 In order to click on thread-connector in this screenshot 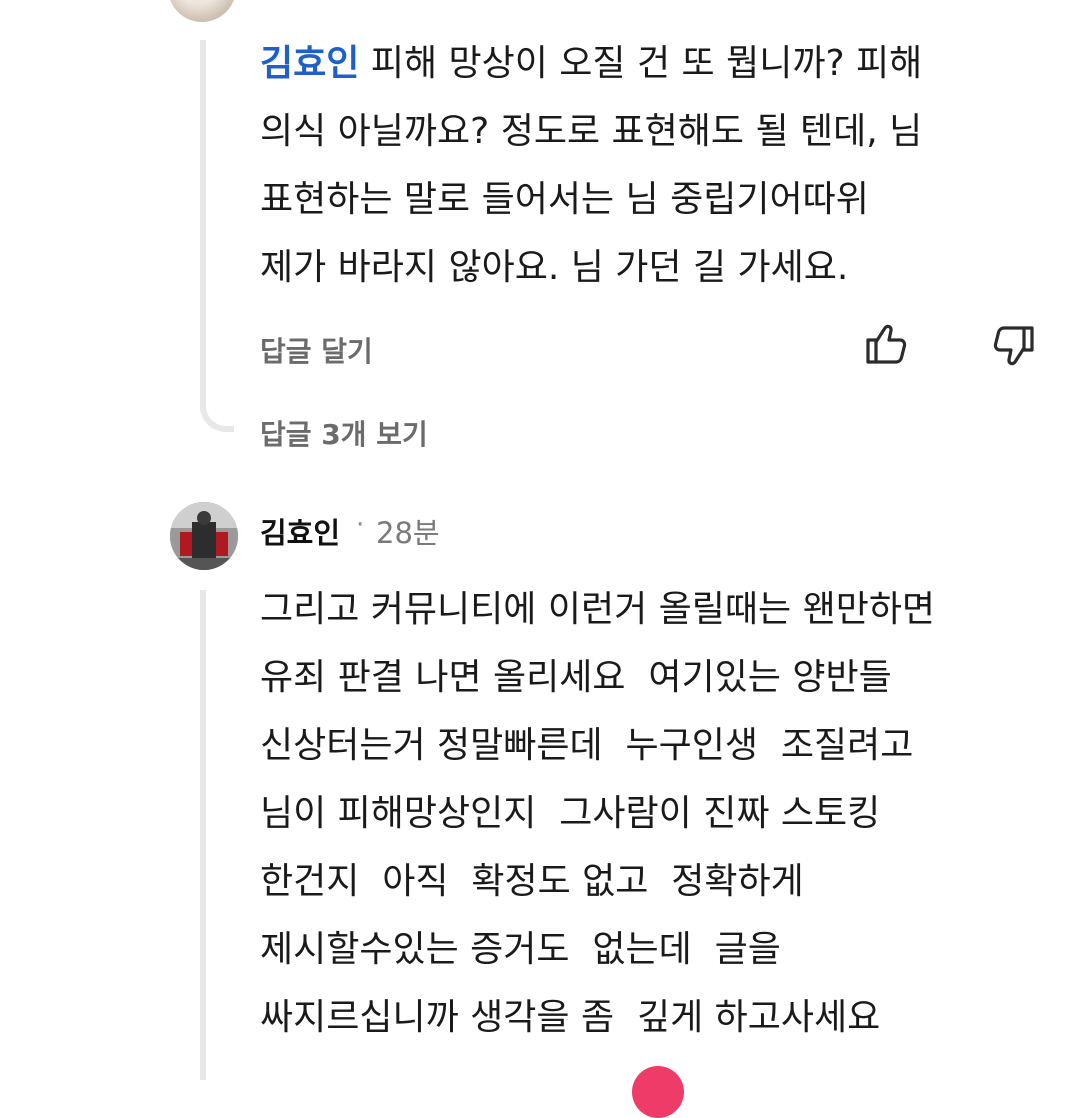, I will do `click(217, 415)`.